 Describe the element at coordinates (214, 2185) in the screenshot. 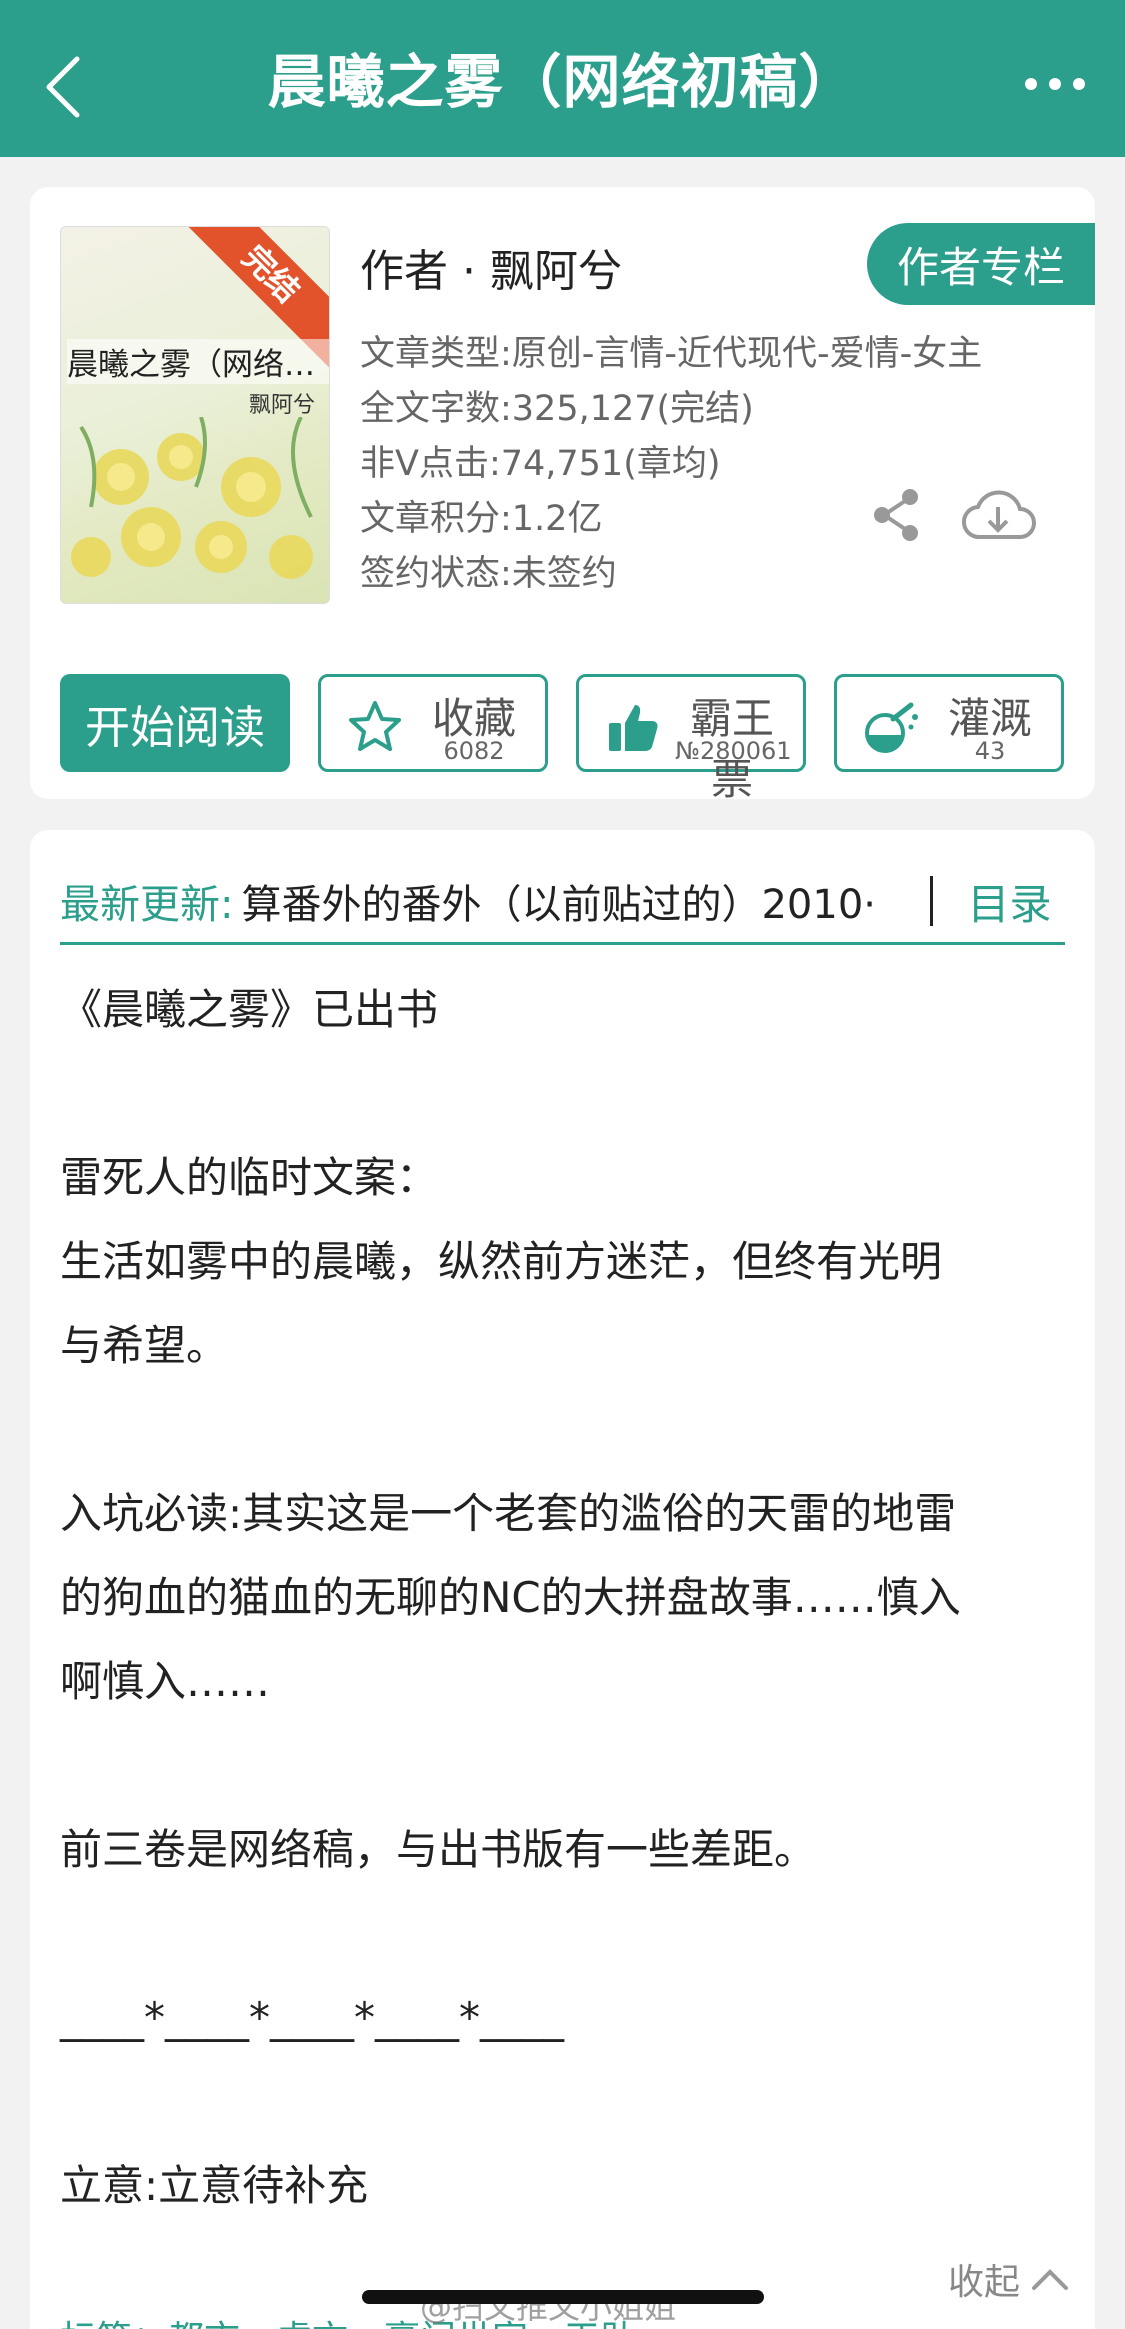

I see `desc-line: 立意:立意待补充` at that location.